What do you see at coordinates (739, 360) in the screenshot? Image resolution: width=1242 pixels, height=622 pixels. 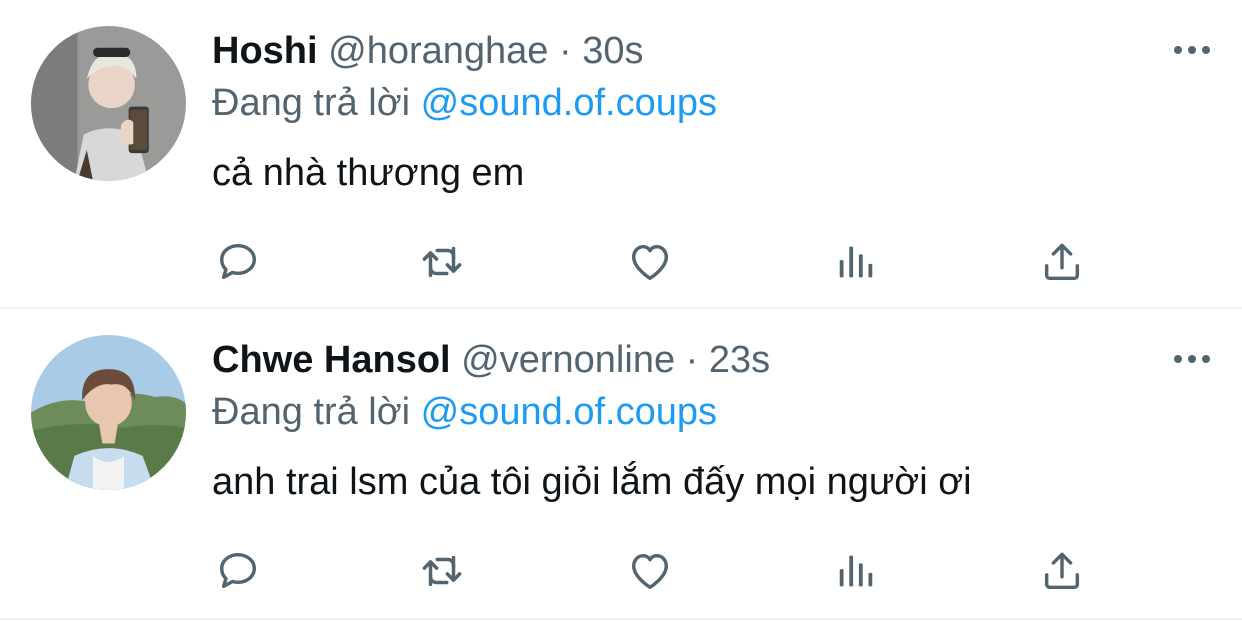 I see `timestamp: 23s` at bounding box center [739, 360].